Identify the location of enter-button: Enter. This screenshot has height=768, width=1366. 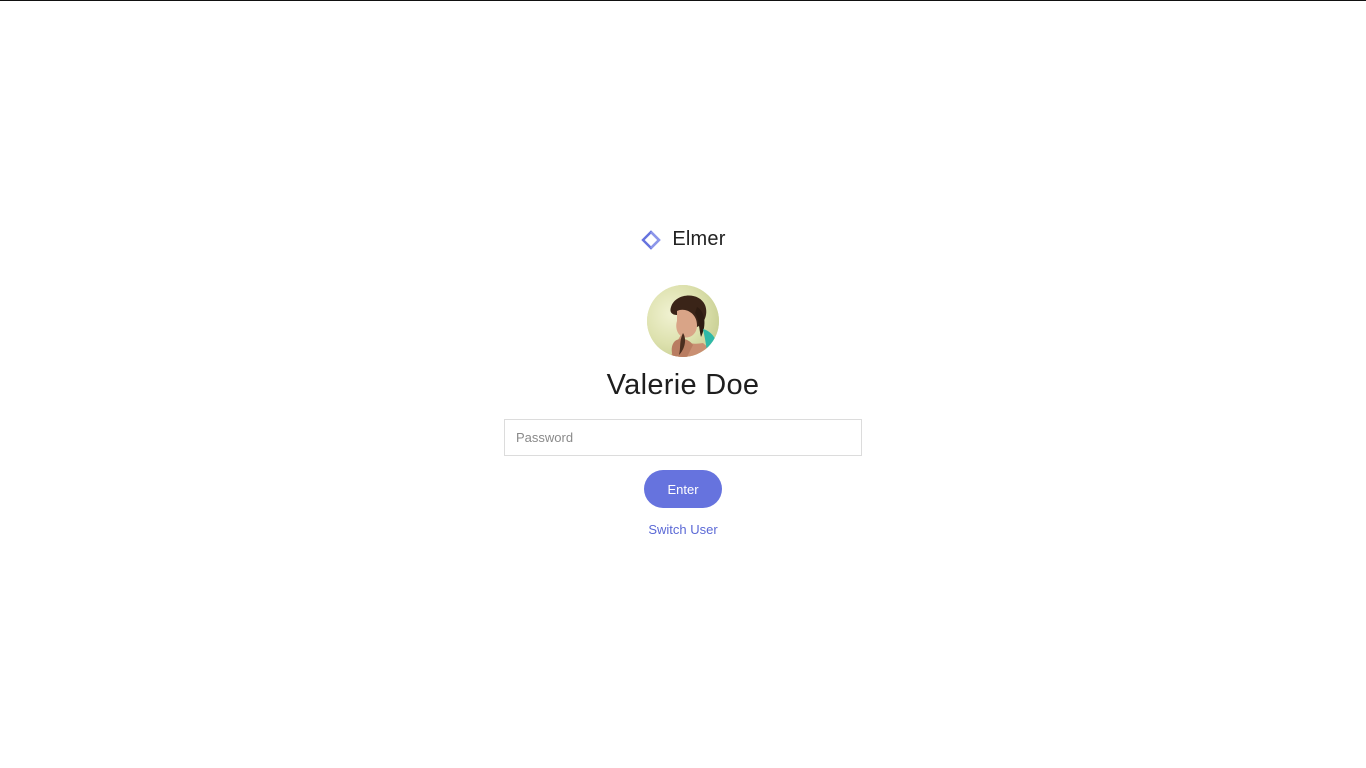
(683, 489).